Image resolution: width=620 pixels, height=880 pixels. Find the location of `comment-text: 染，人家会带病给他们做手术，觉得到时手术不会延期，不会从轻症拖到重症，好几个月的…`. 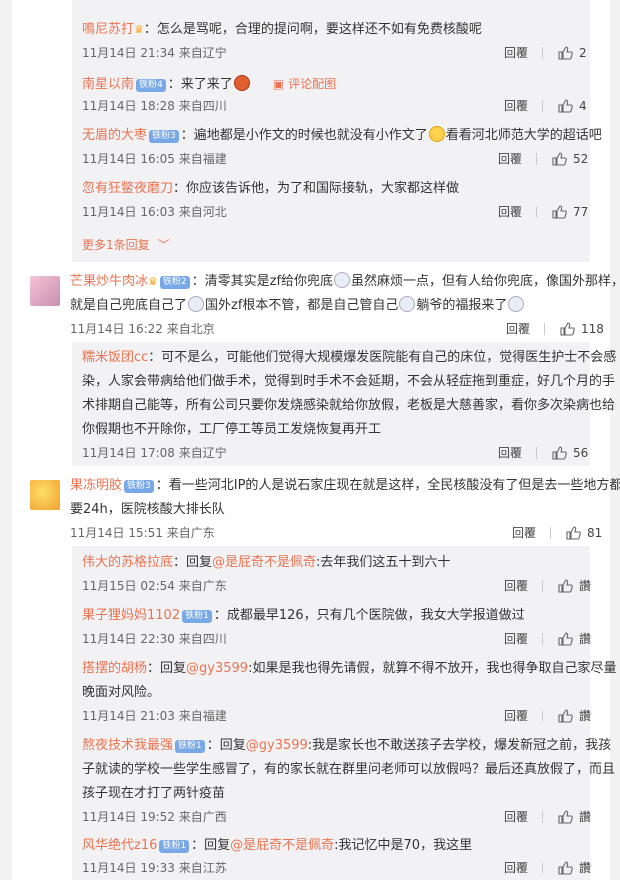

comment-text: 染，人家会带病给他们做手术，觉得到时手术不会延期，不会从轻症拖到重症，好几个月的… is located at coordinates (349, 381).